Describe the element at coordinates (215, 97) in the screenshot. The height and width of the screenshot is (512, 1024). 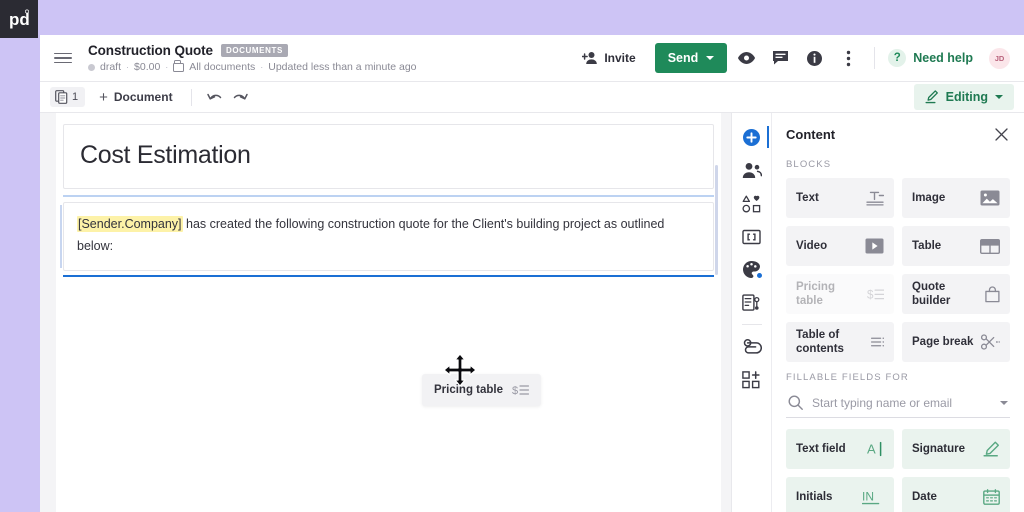
I see `undo-icon` at that location.